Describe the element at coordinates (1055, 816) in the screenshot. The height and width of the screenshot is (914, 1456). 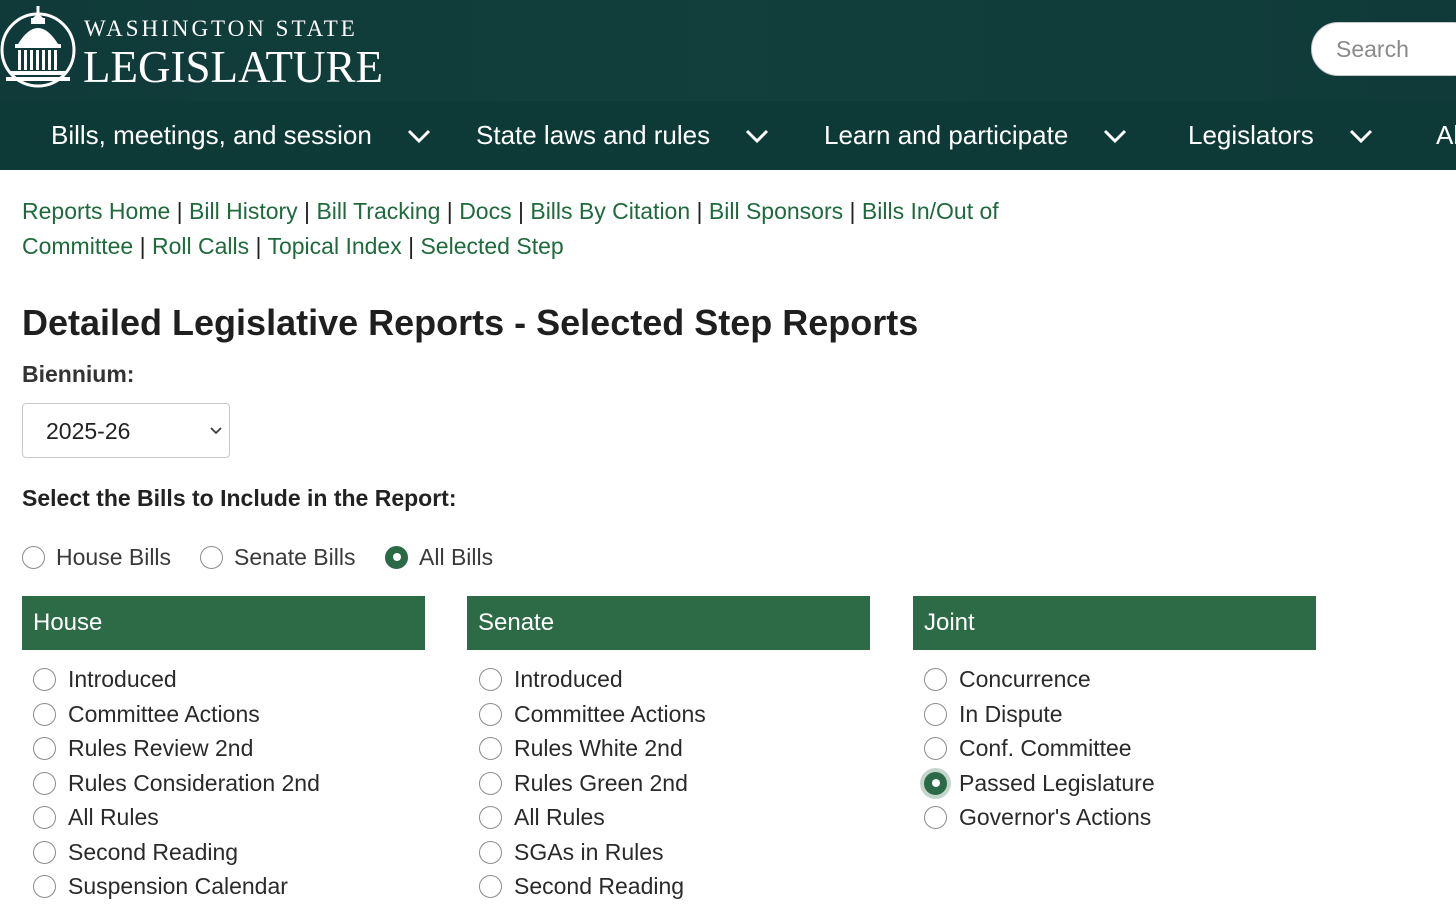
I see `option-label: Governor's Actions` at that location.